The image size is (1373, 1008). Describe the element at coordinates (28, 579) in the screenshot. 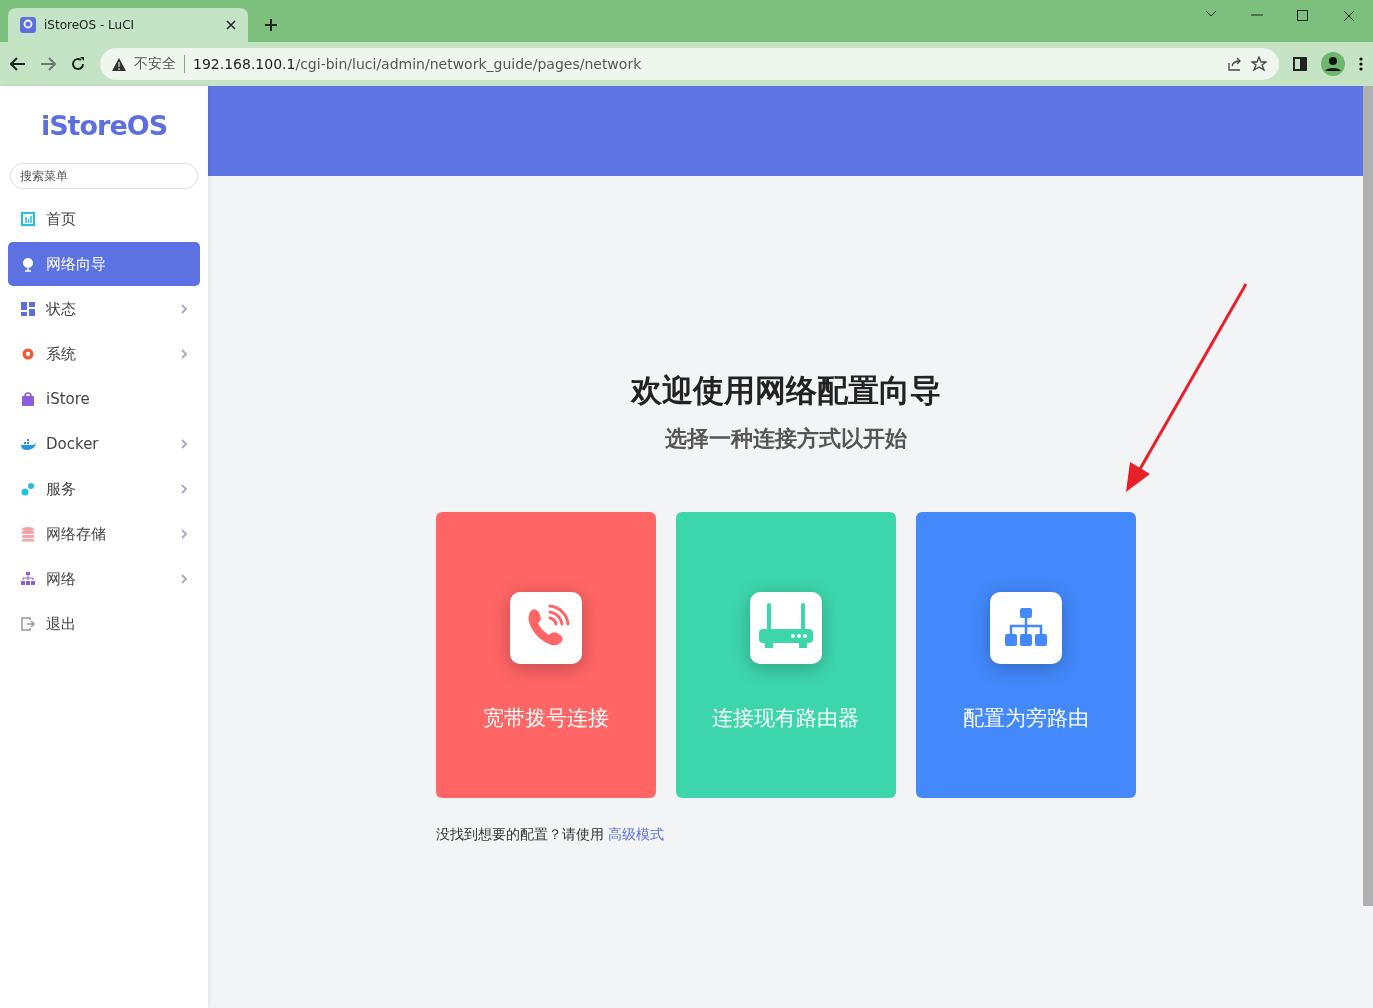

I see `network-icon` at that location.